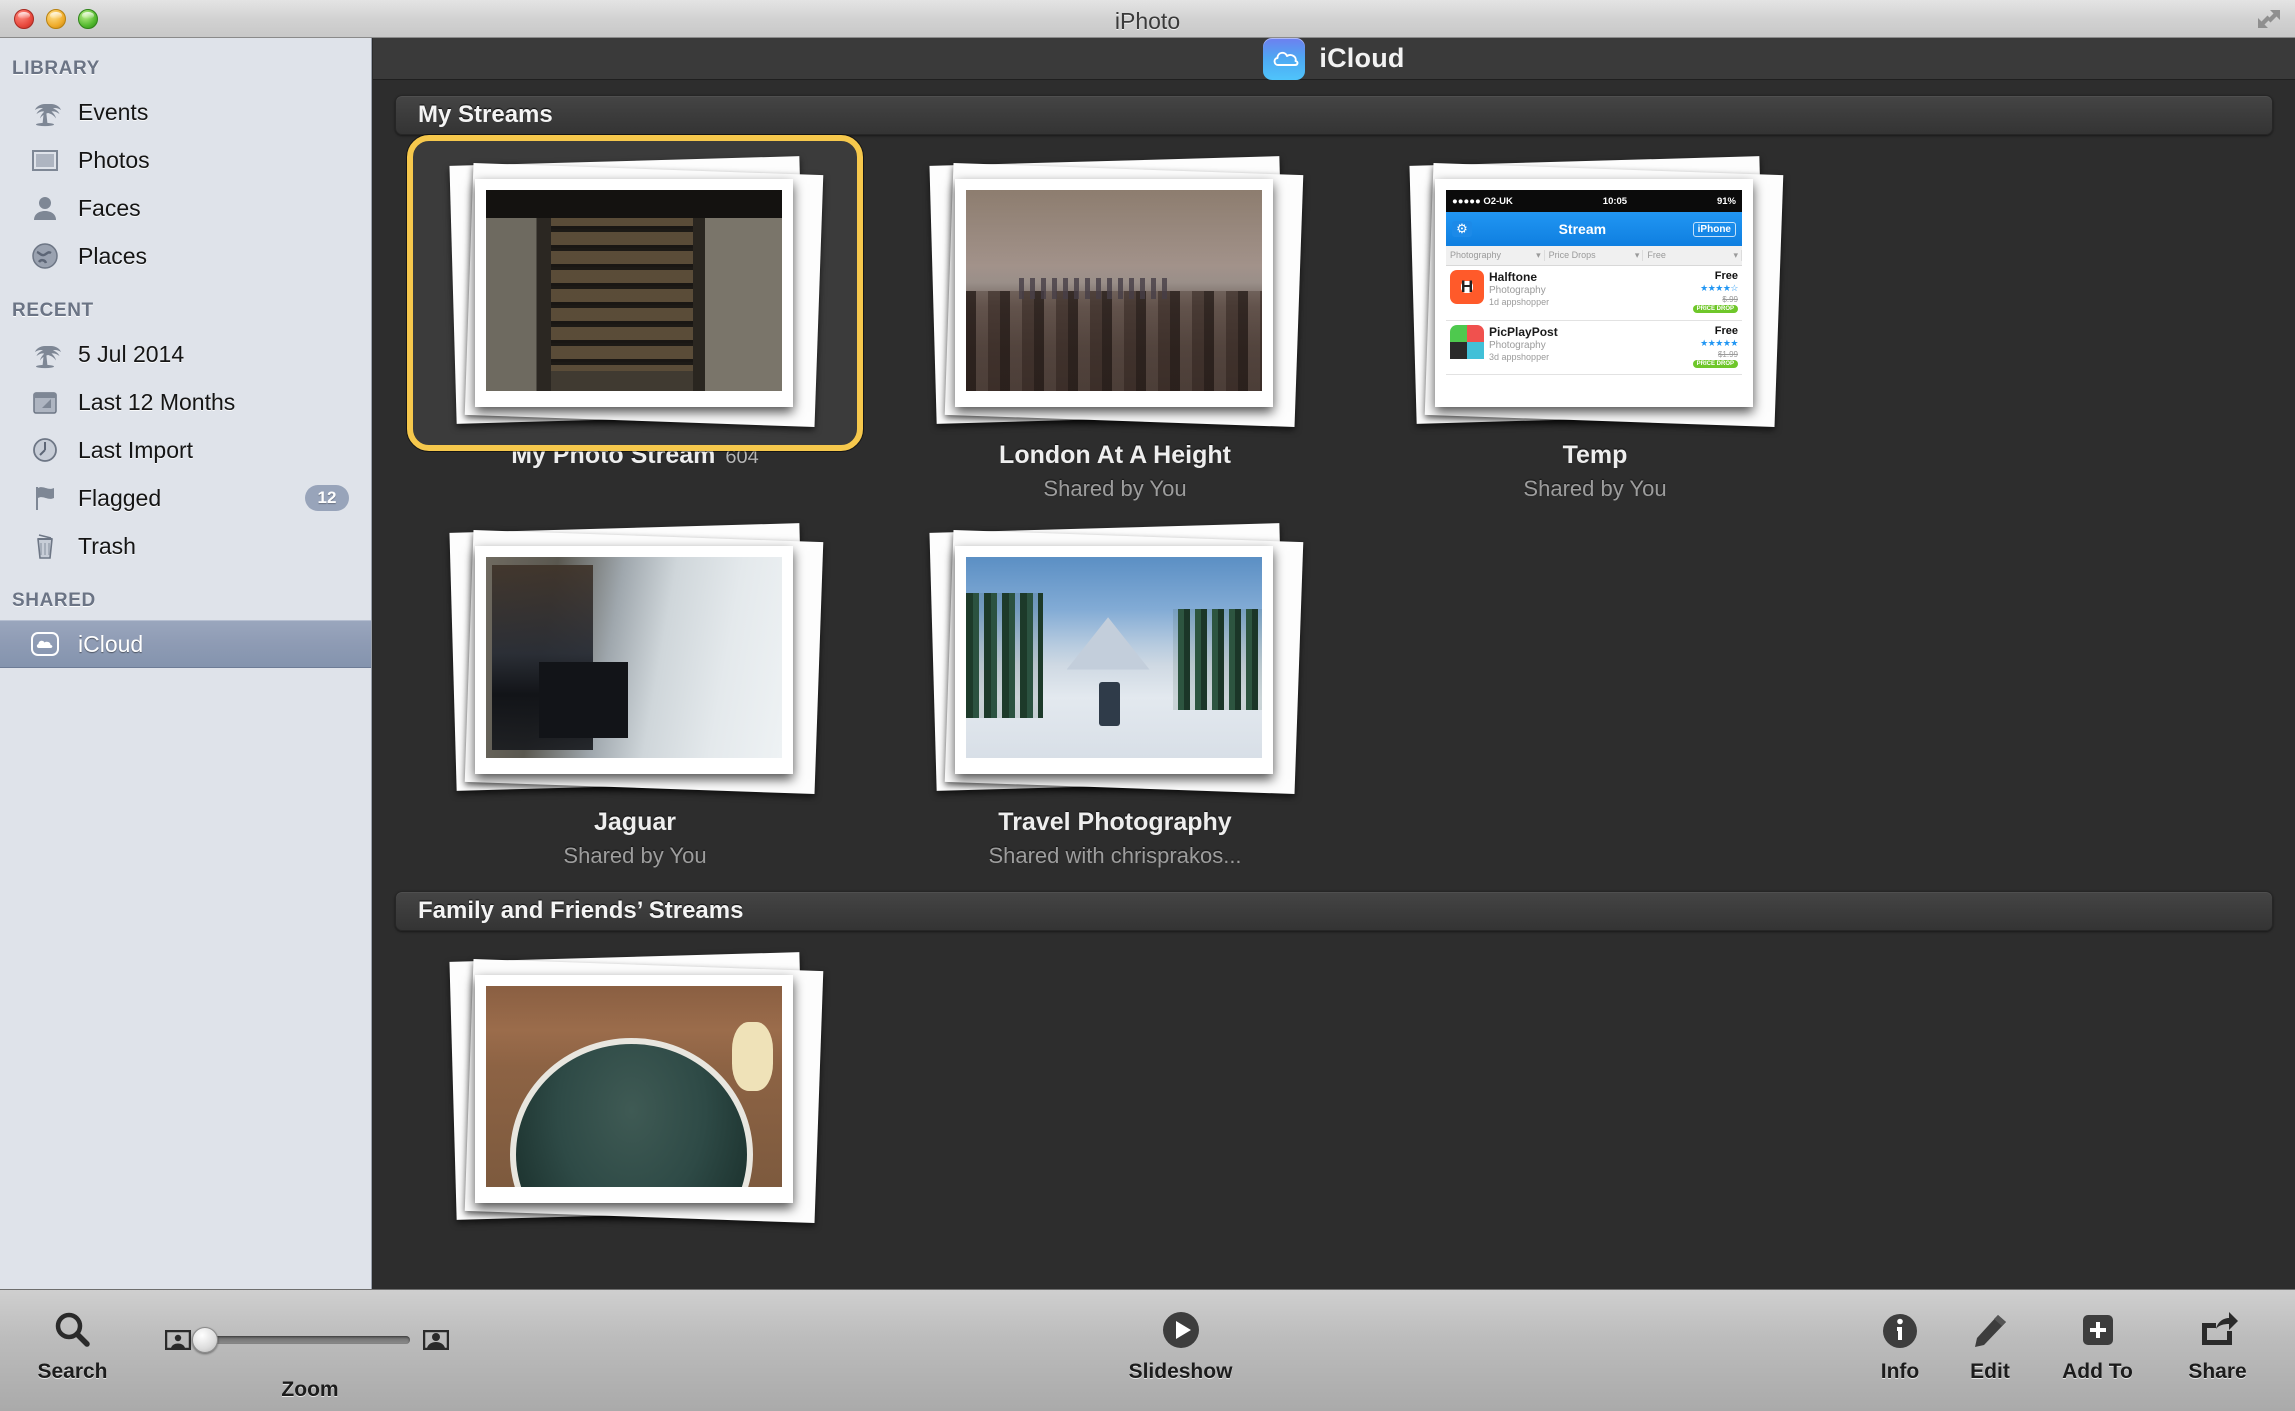 The width and height of the screenshot is (2295, 1411). What do you see at coordinates (1495, 256) in the screenshot?
I see `filter-chip: Photography ▾` at bounding box center [1495, 256].